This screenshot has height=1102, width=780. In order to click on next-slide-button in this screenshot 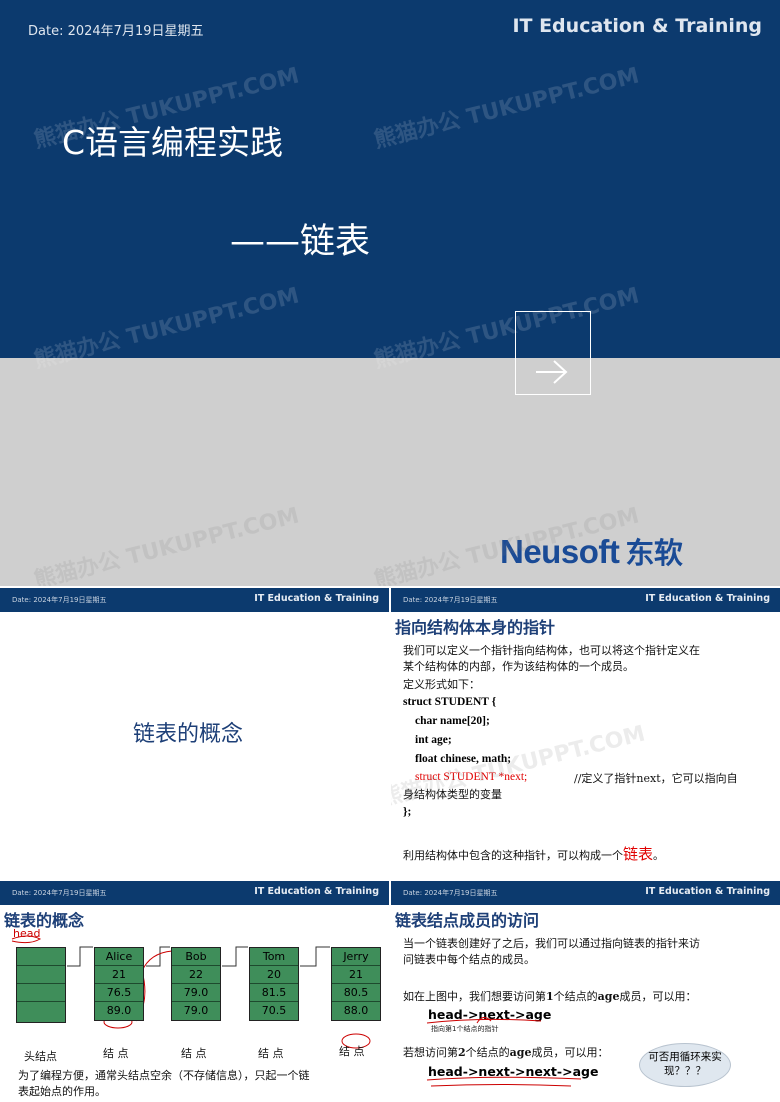, I will do `click(553, 353)`.